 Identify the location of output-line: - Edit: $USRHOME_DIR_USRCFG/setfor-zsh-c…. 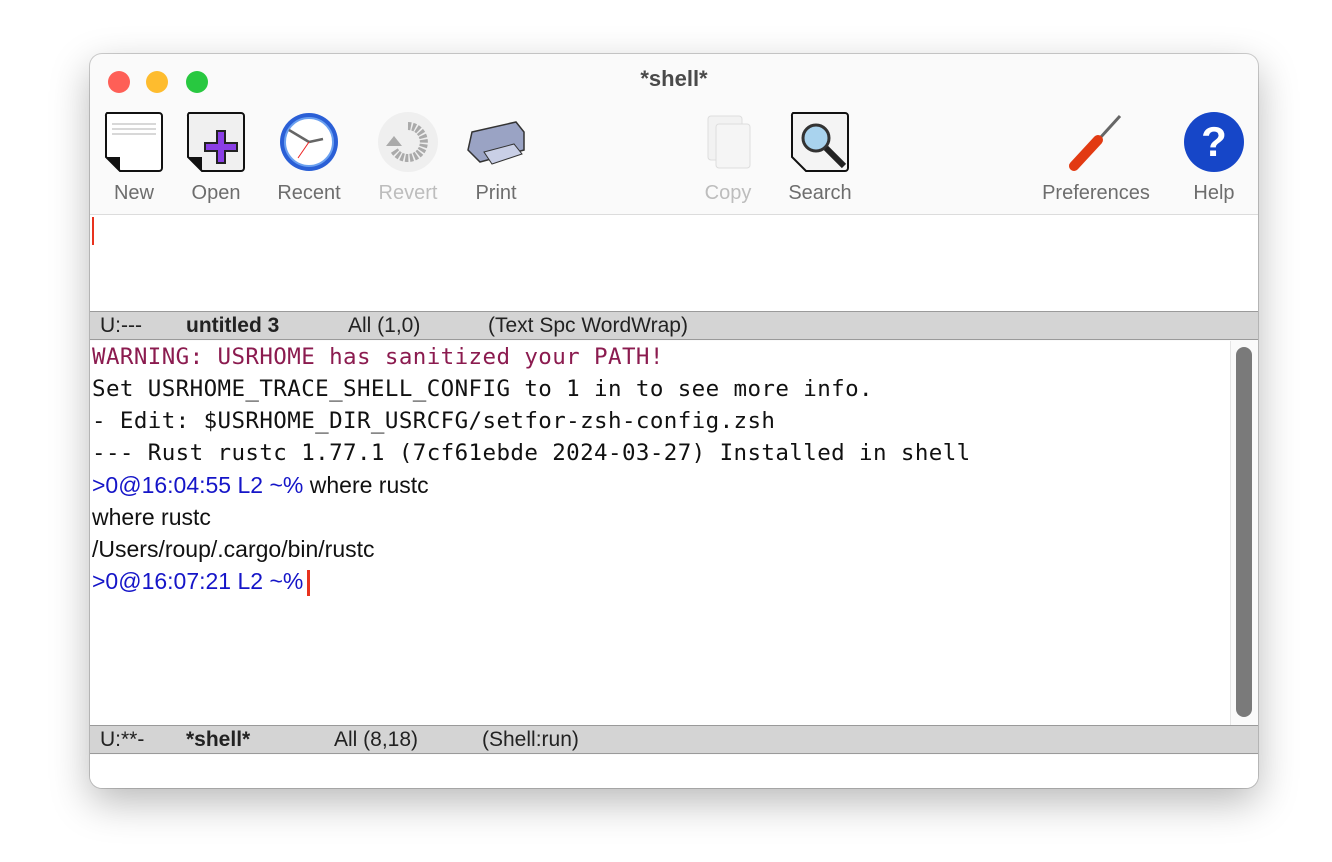
(434, 421).